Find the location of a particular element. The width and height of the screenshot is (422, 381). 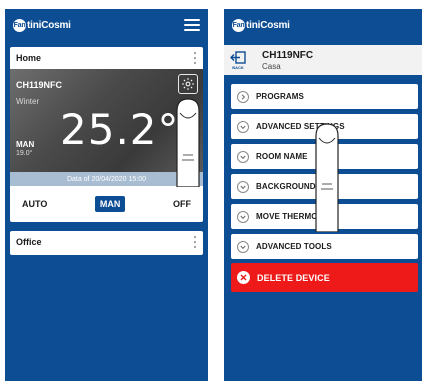

current-temperature: 25.2° is located at coordinates (120, 129).